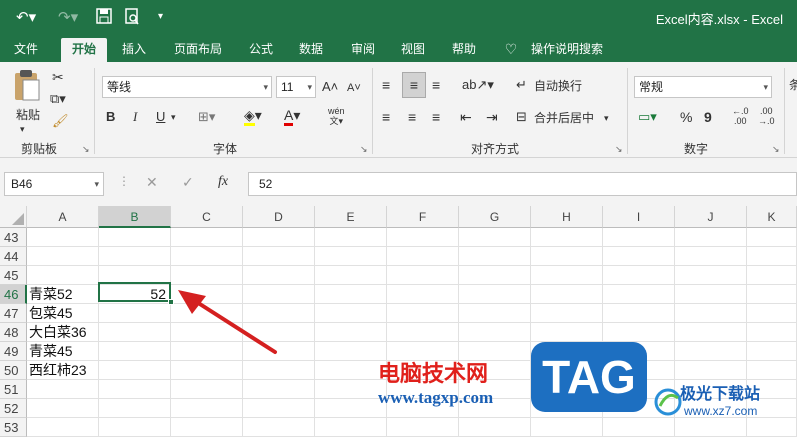 This screenshot has width=797, height=437. I want to click on cell-a: 包菜45, so click(63, 313).